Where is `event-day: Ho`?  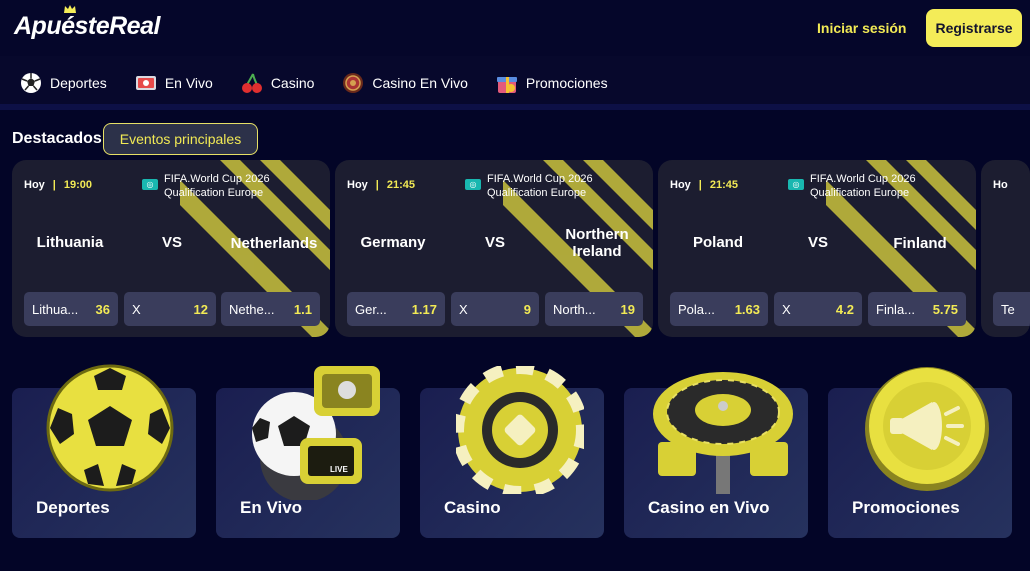
event-day: Ho is located at coordinates (1000, 185).